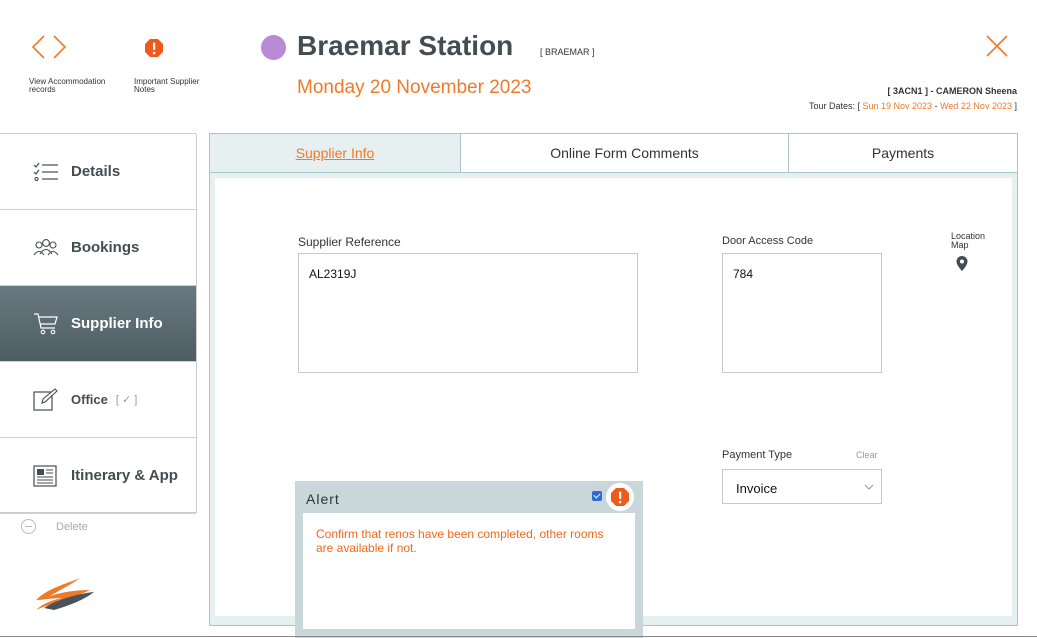 The width and height of the screenshot is (1037, 638). I want to click on tour-dates-prefix: Tour Dates: [, so click(834, 106).